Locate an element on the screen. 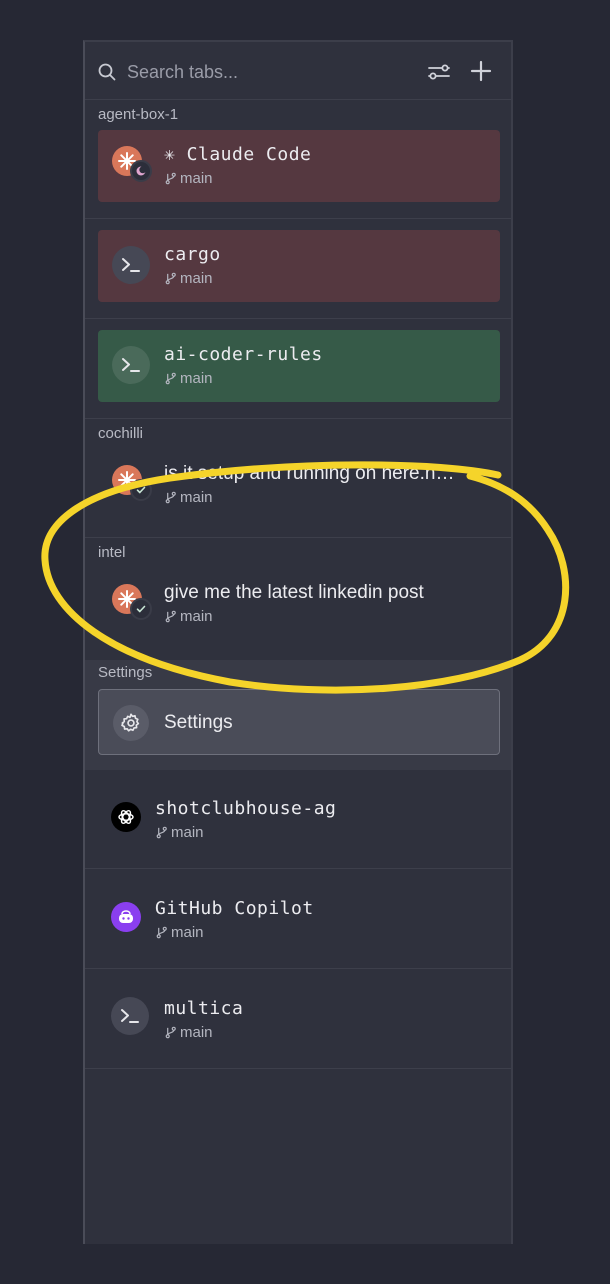 Image resolution: width=610 pixels, height=1284 pixels. tab-multica: multica main is located at coordinates (298, 1020).